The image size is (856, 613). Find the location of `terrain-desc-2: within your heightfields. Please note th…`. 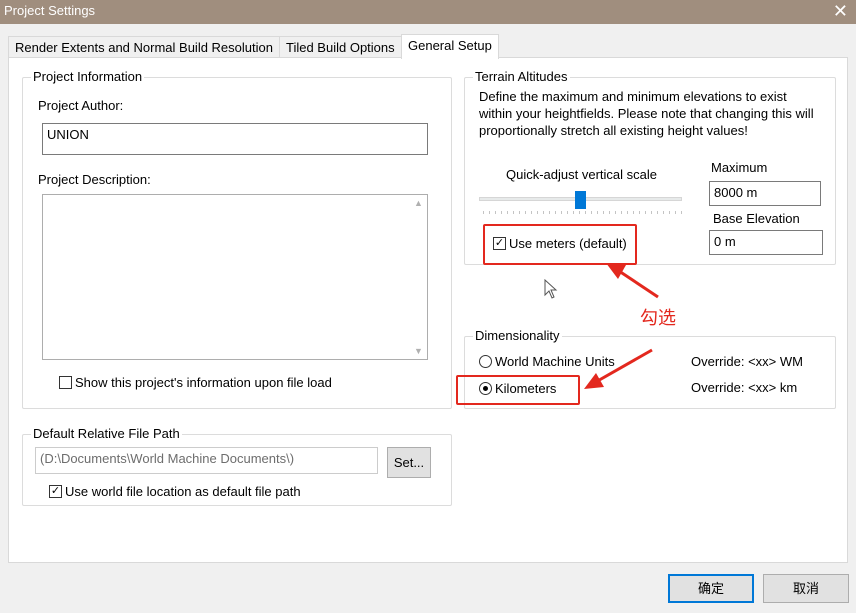

terrain-desc-2: within your heightfields. Please note th… is located at coordinates (646, 113).